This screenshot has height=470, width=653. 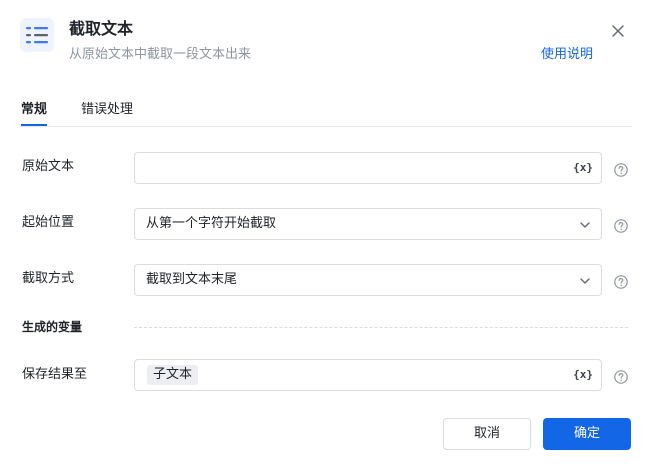 I want to click on cut-mode-value: 截取到文本末尾, so click(x=192, y=279).